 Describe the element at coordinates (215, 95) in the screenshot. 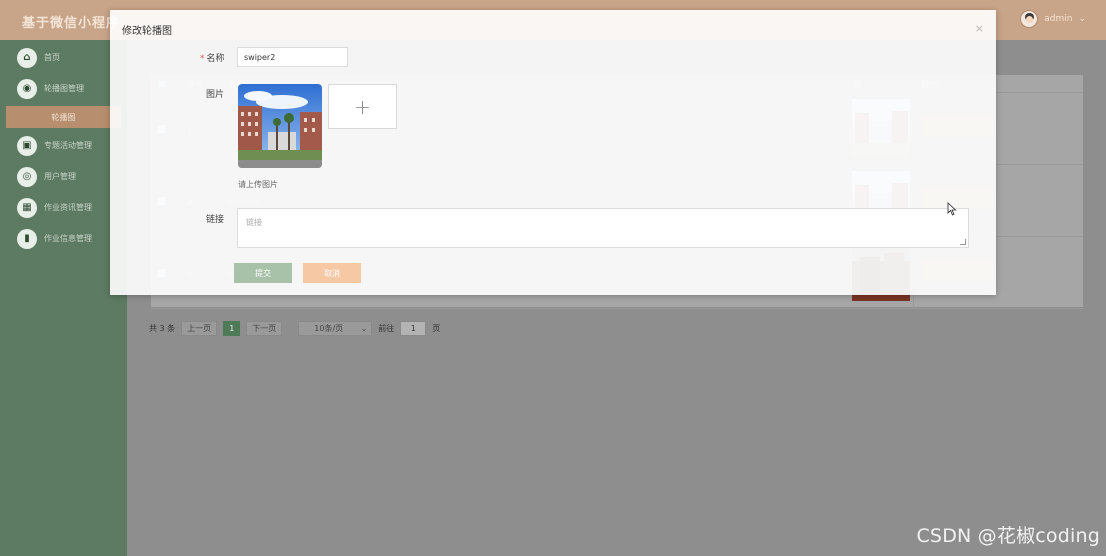

I see `image-field-label: 图片` at that location.